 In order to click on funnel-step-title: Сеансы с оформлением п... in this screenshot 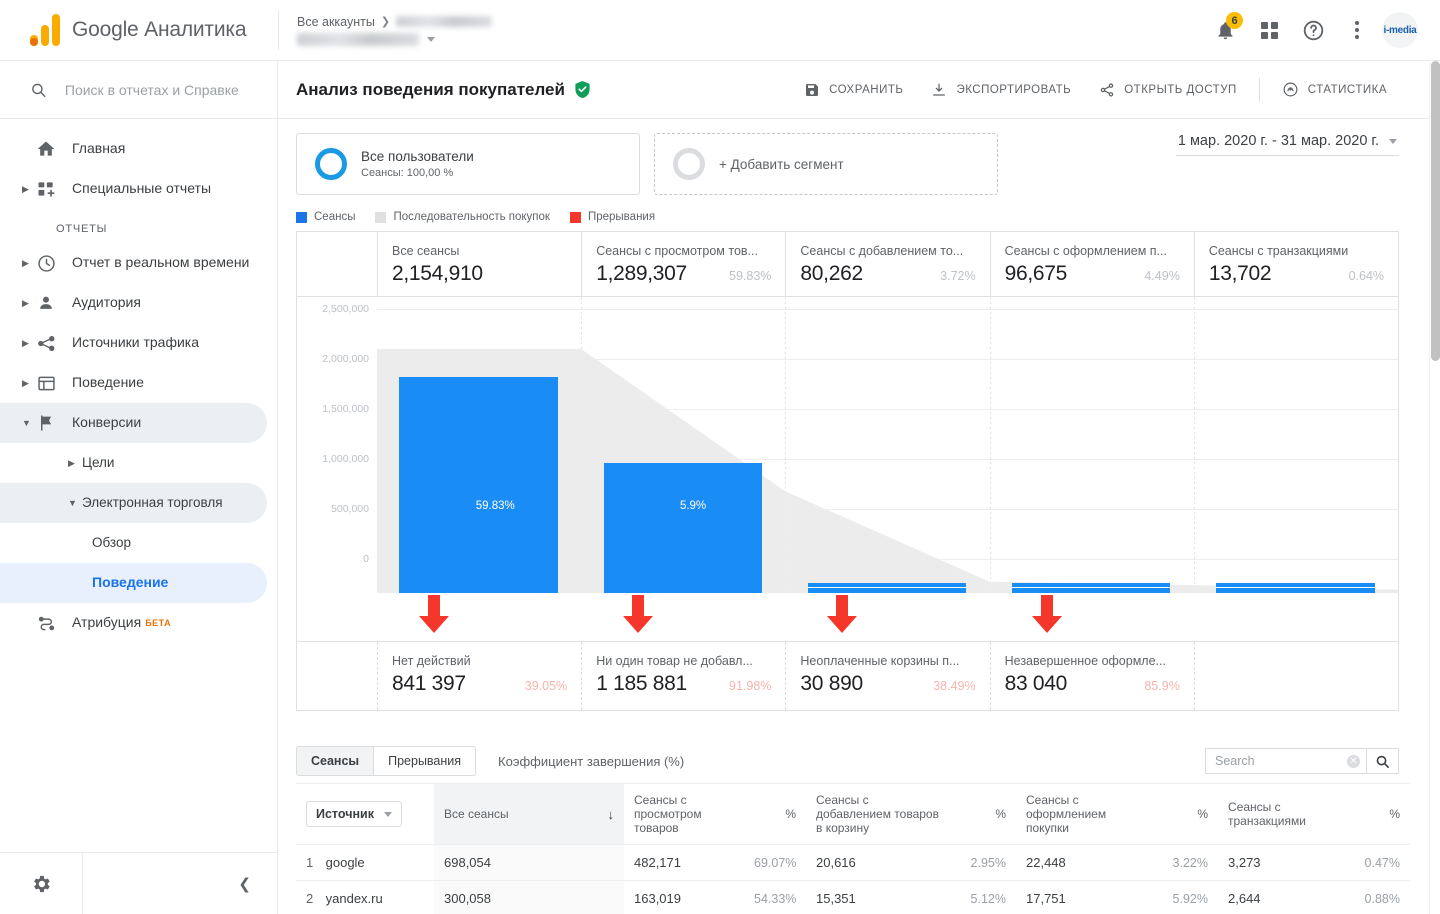, I will do `click(1085, 251)`.